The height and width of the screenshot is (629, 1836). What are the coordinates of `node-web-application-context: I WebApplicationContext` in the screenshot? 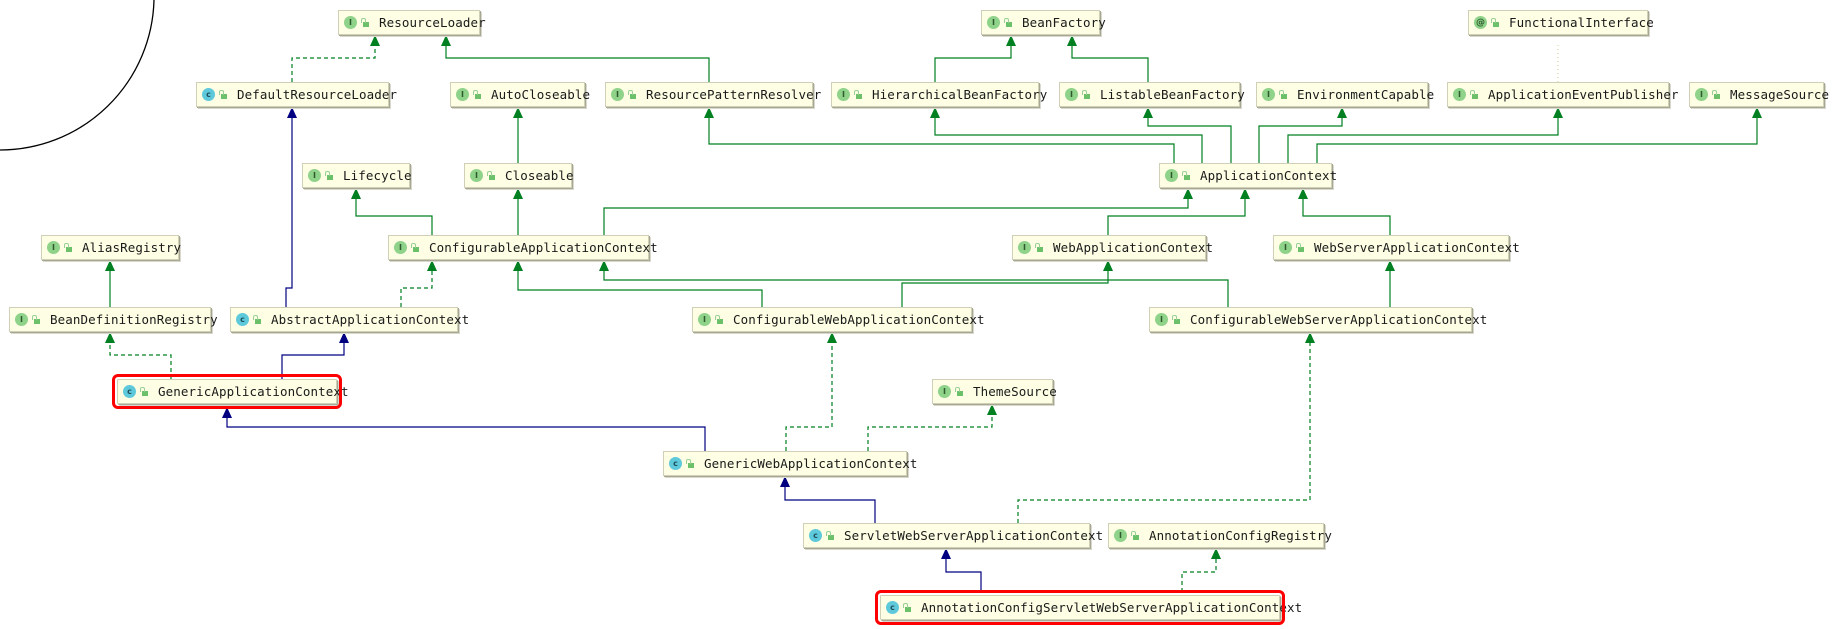 It's located at (1112, 247).